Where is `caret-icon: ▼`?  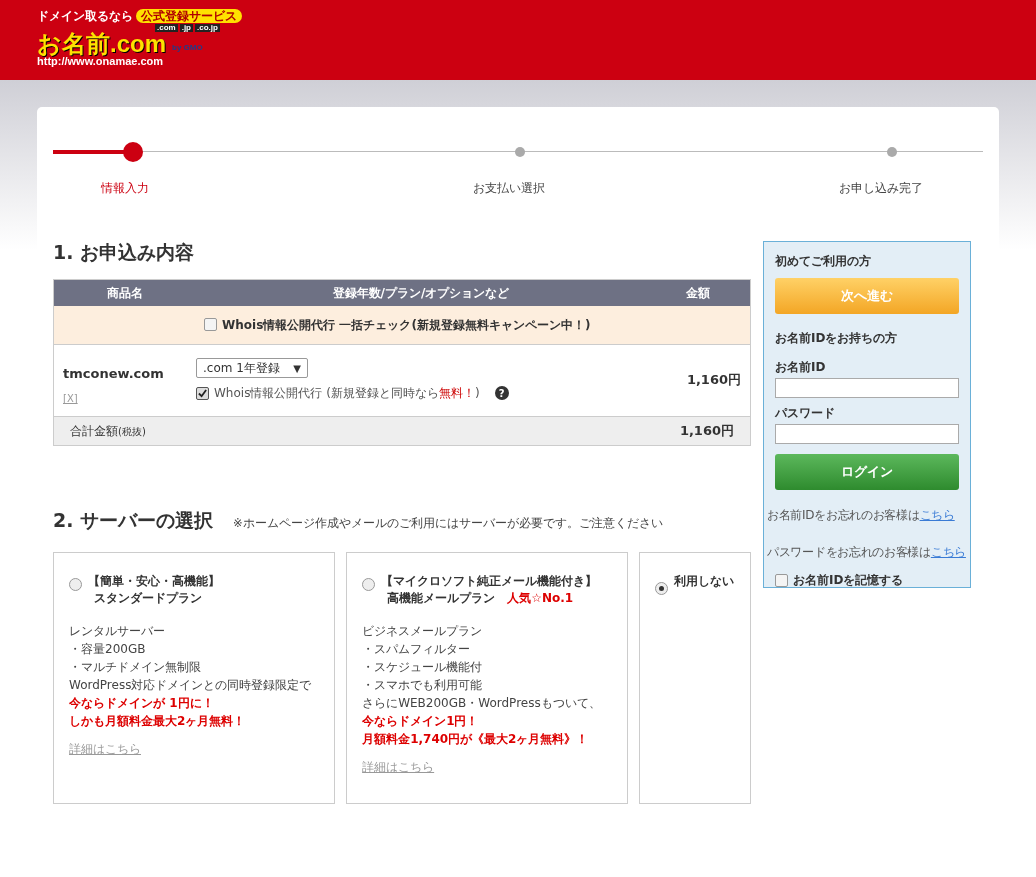
caret-icon: ▼ is located at coordinates (297, 368).